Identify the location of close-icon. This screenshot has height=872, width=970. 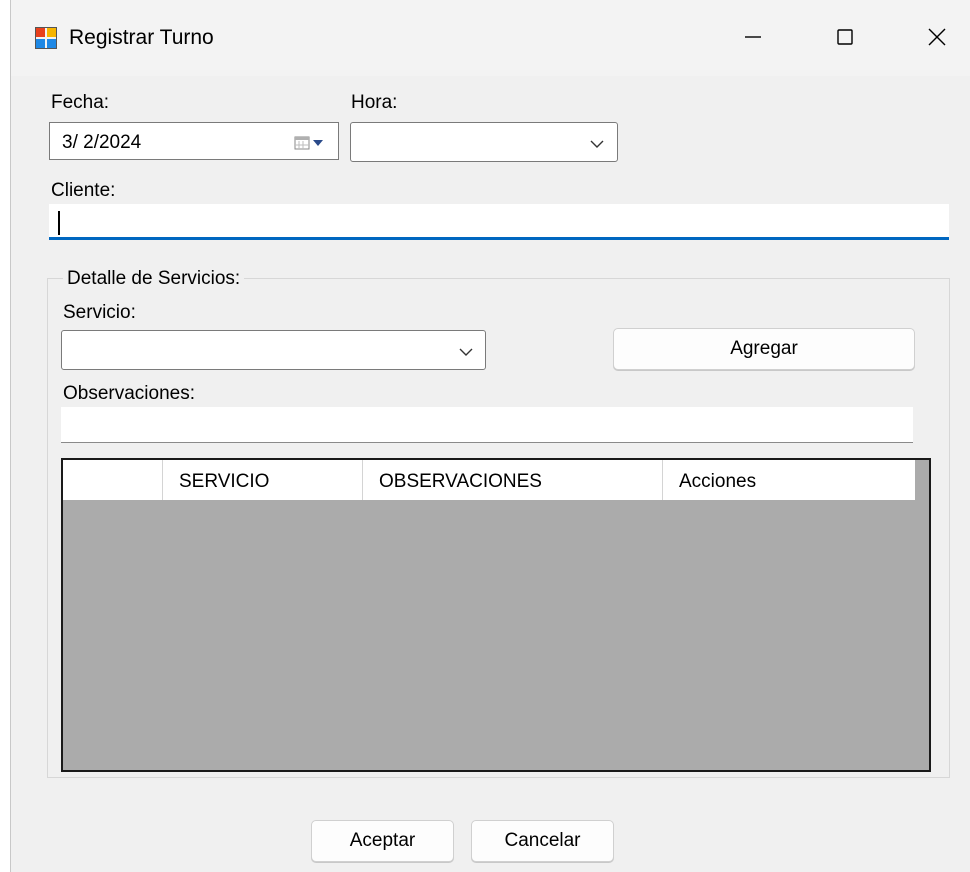
(937, 37).